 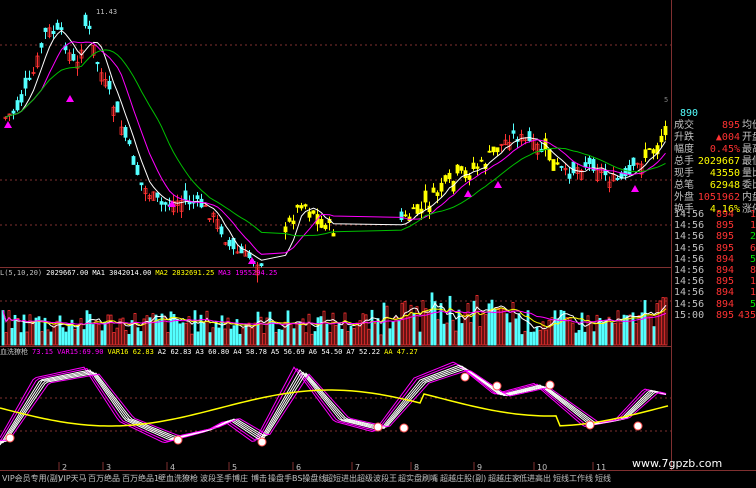 I want to click on date-axis: 2 3 4 5 6 7 8 9 10 11, so click(x=332, y=466).